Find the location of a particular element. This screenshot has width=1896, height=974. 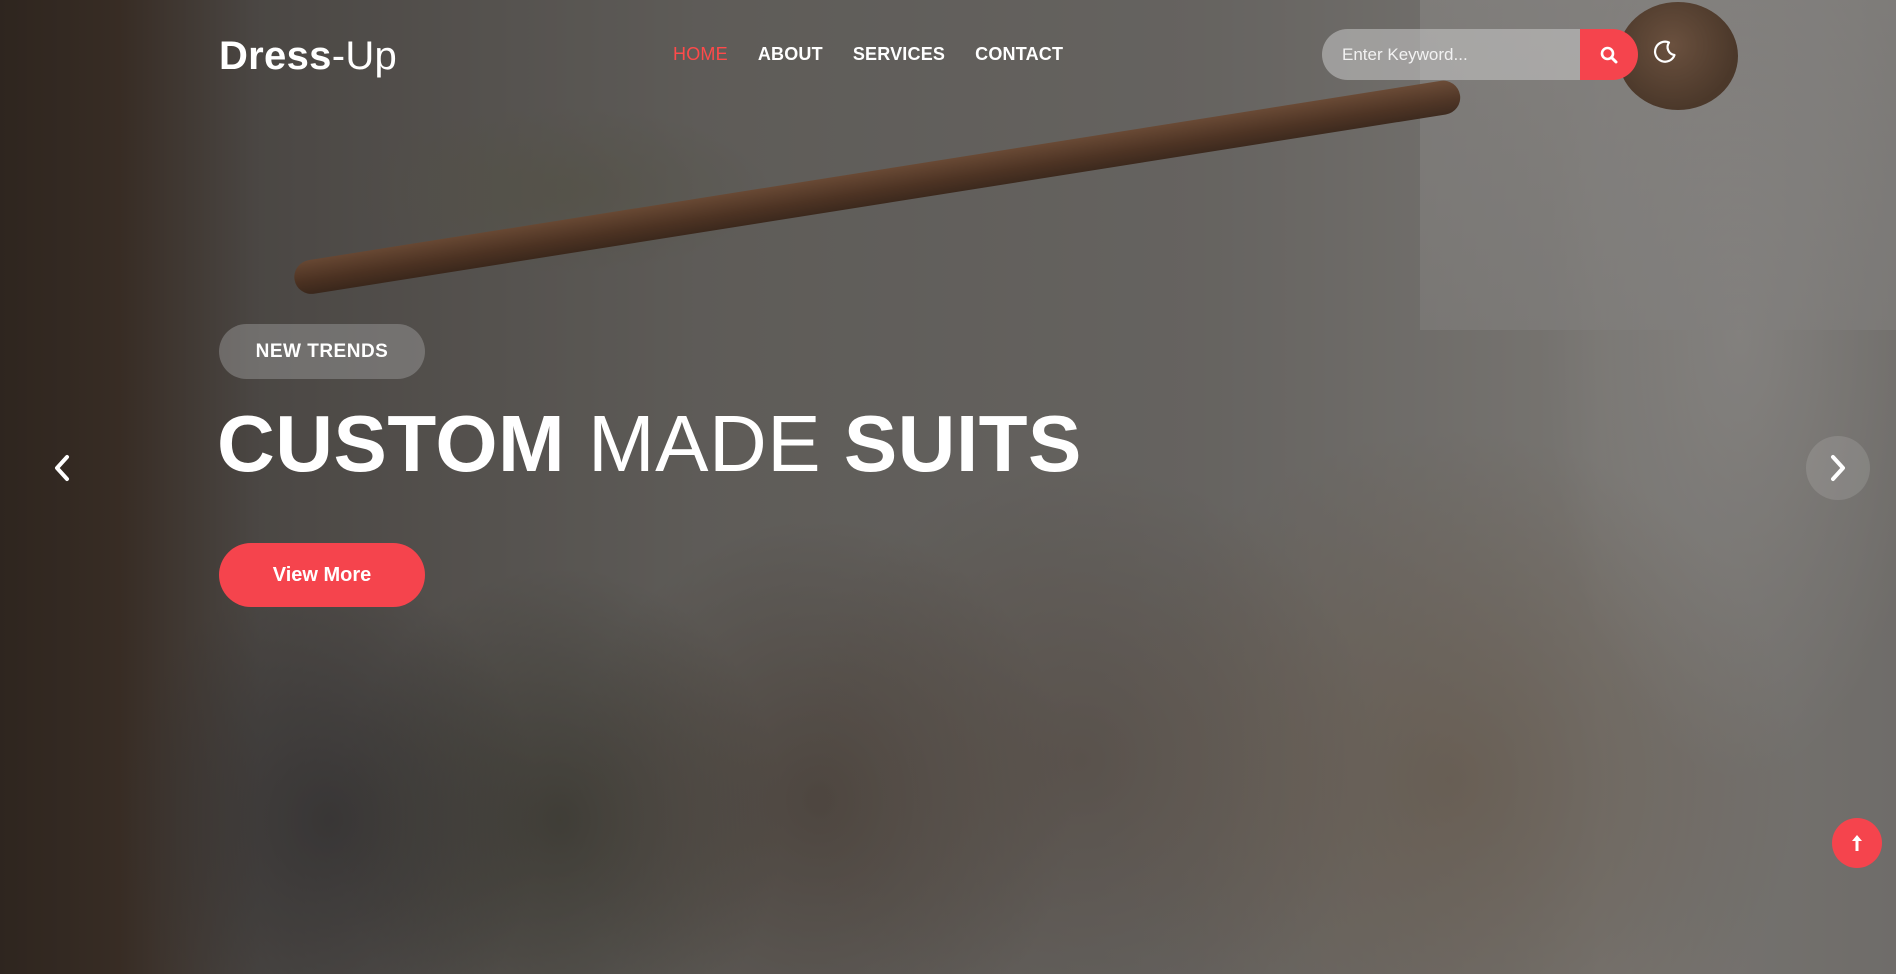

carousel-prev-button is located at coordinates (62, 468).